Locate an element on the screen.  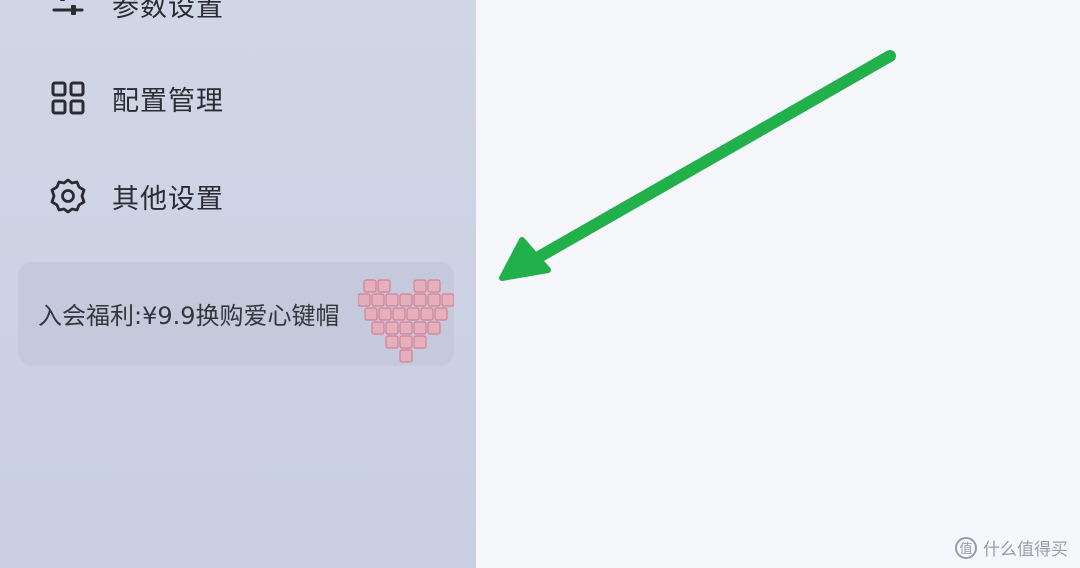
heart-keycaps-image is located at coordinates (406, 321).